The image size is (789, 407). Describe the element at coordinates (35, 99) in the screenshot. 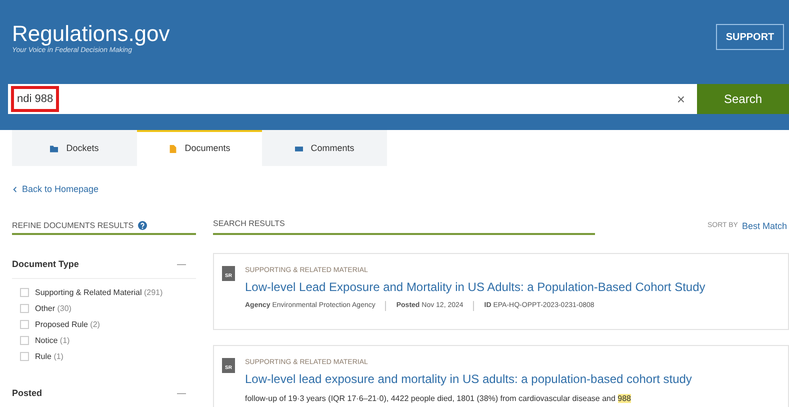

I see `search-query: ndi 988` at that location.